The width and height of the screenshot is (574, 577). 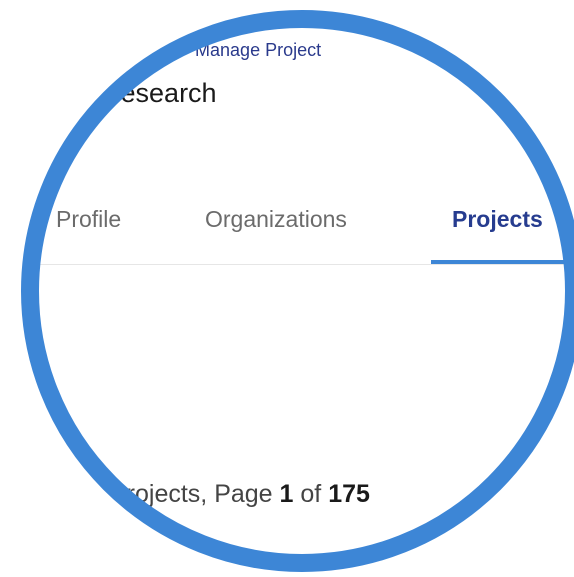 What do you see at coordinates (286, 494) in the screenshot?
I see `current-page: 1` at bounding box center [286, 494].